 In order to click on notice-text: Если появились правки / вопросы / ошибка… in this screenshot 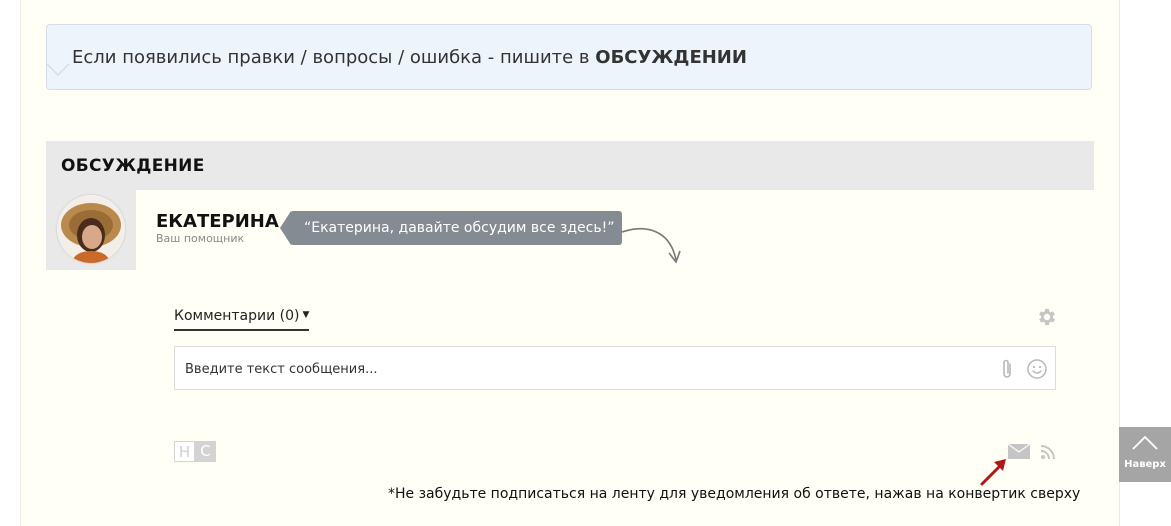, I will do `click(409, 57)`.